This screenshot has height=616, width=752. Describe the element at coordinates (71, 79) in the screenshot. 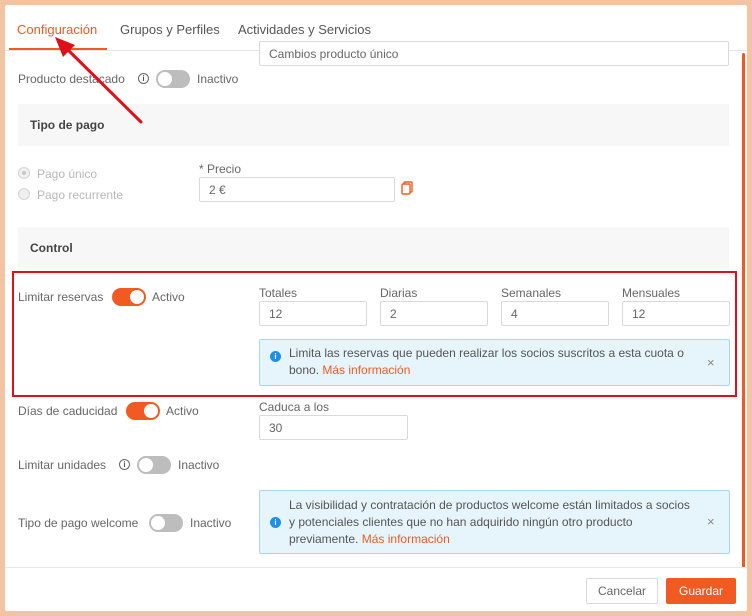

I see `featured-label: Producto destacado` at that location.